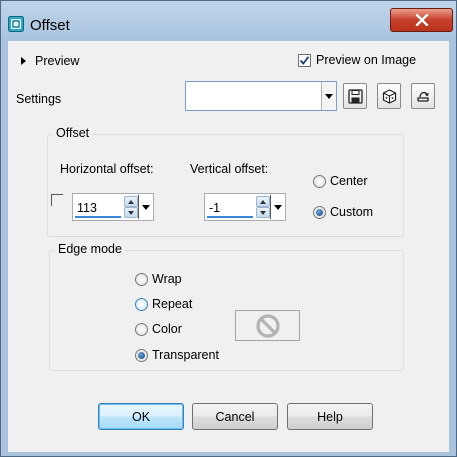 This screenshot has height=457, width=457. I want to click on edge-wrap-radio: Wrap, so click(158, 279).